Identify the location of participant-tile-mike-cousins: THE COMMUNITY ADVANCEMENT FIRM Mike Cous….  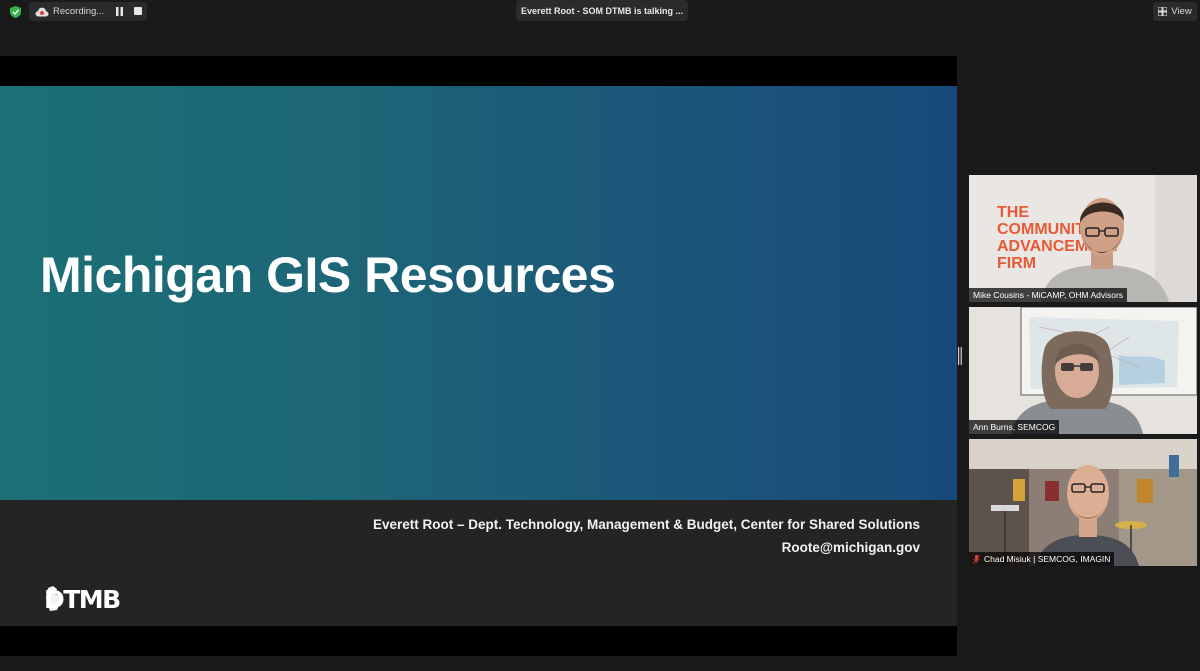
(1083, 238).